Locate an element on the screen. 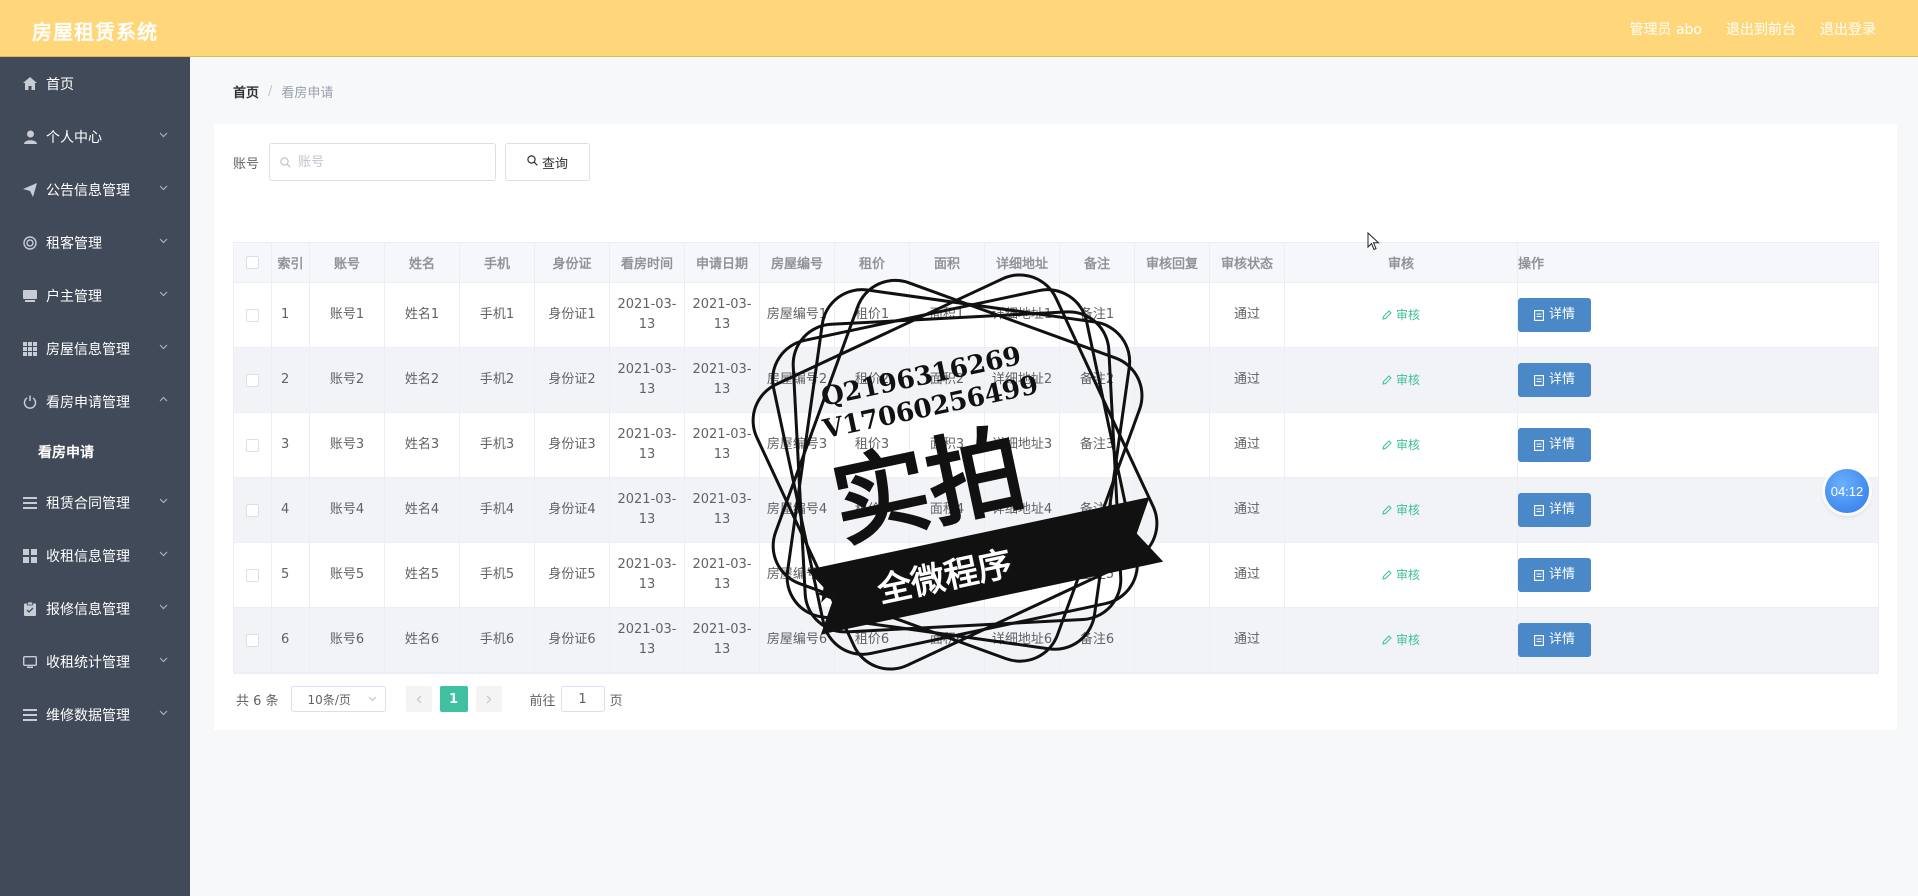  cell-text: 备注6 is located at coordinates (1097, 639).